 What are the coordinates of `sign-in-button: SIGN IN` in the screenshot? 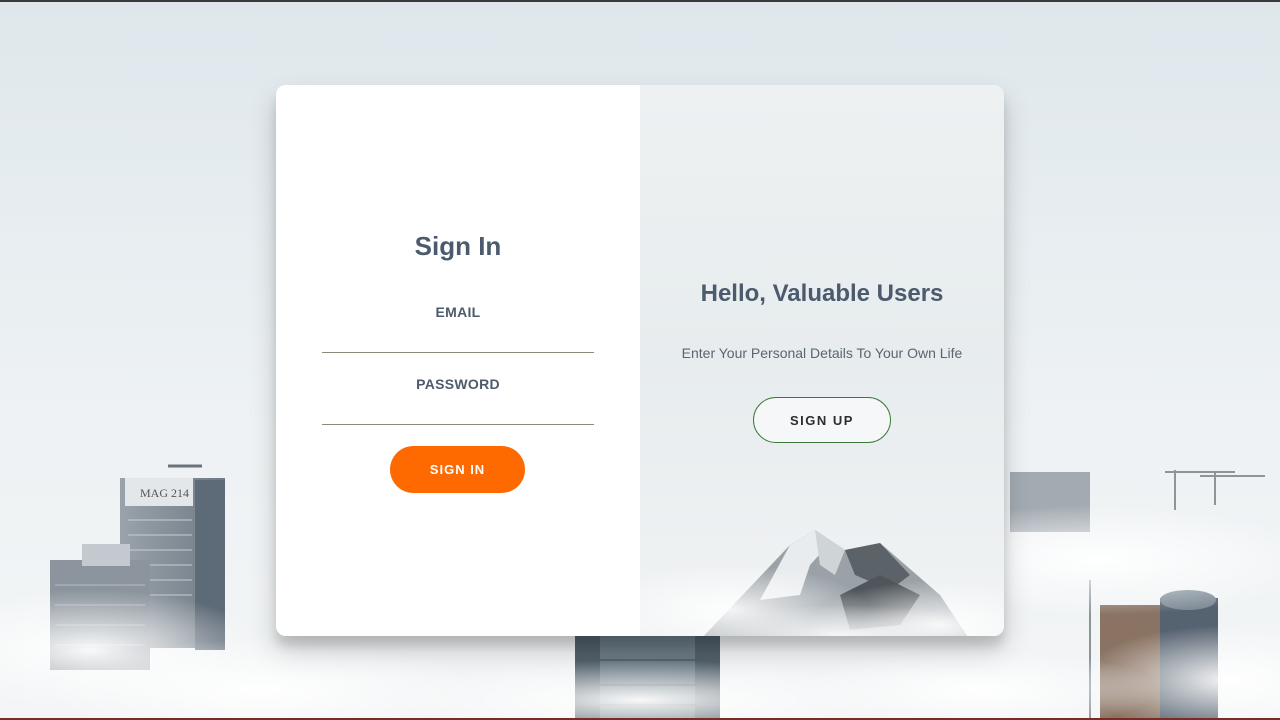 It's located at (457, 469).